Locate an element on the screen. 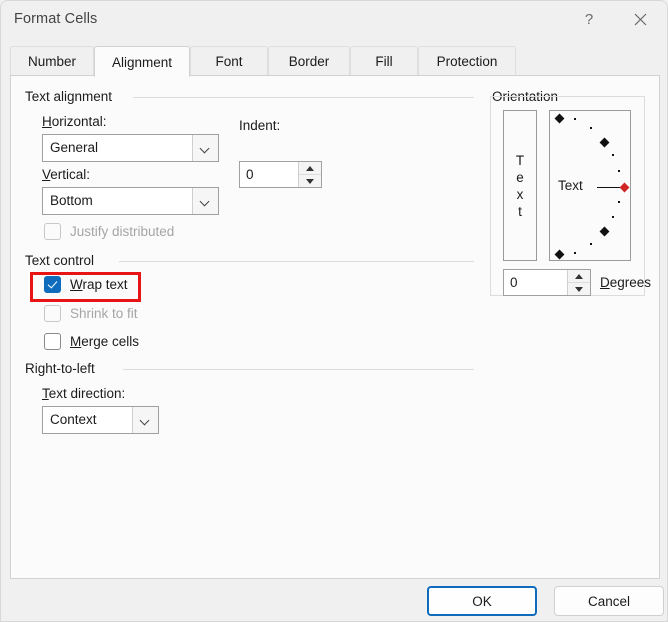 This screenshot has height=622, width=668. tab-alignment: Alignment is located at coordinates (142, 61).